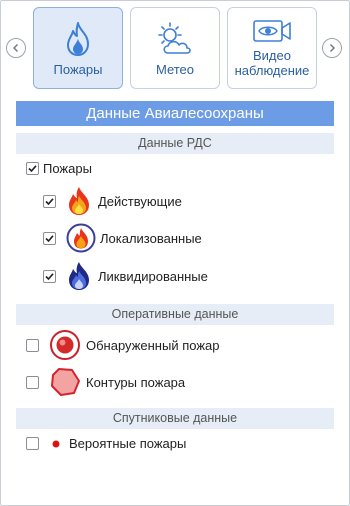 This screenshot has width=350, height=506. Describe the element at coordinates (65, 345) in the screenshot. I see `detected-fire-icon` at that location.